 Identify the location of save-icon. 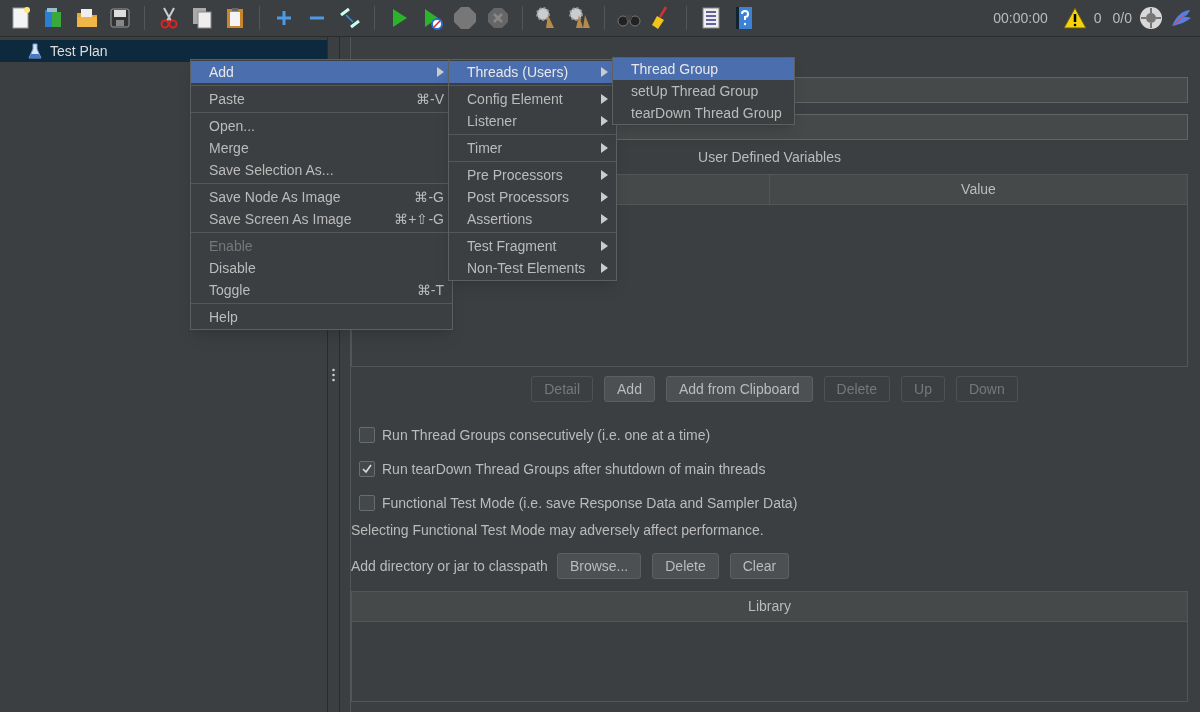
(120, 18).